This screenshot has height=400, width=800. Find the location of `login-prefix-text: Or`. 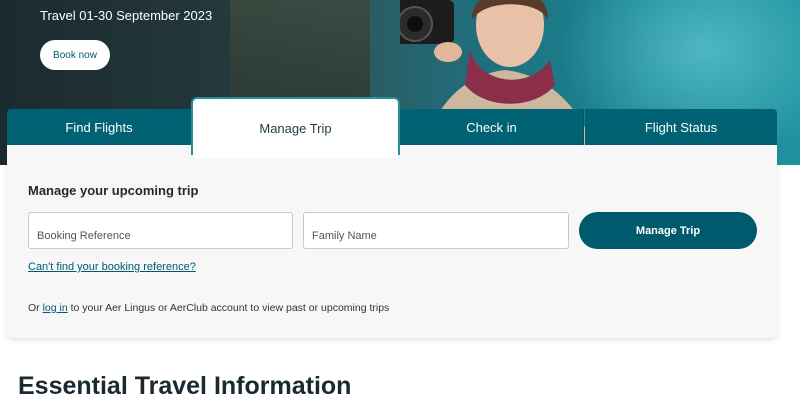

login-prefix-text: Or is located at coordinates (34, 308).